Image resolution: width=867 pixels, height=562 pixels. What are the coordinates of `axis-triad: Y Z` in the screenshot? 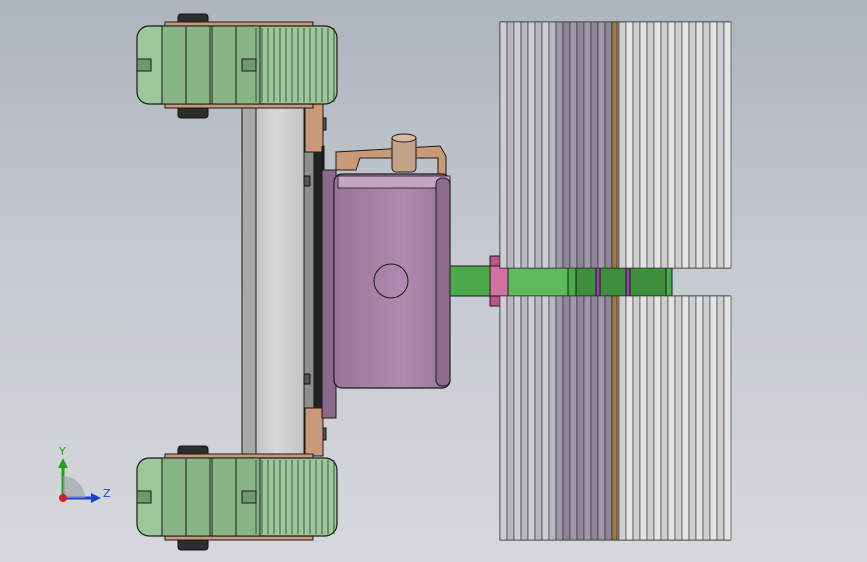 It's located at (84, 474).